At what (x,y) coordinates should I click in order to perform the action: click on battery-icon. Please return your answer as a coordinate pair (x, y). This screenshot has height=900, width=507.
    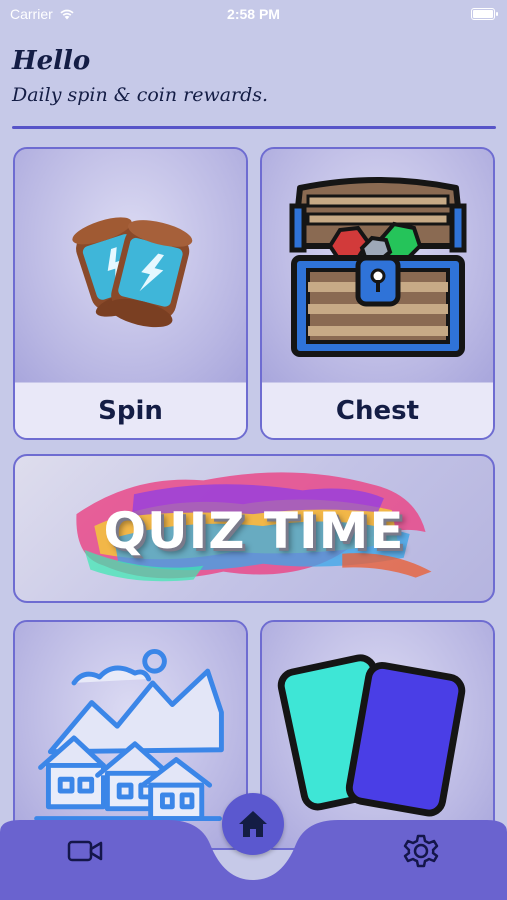
    Looking at the image, I should click on (484, 14).